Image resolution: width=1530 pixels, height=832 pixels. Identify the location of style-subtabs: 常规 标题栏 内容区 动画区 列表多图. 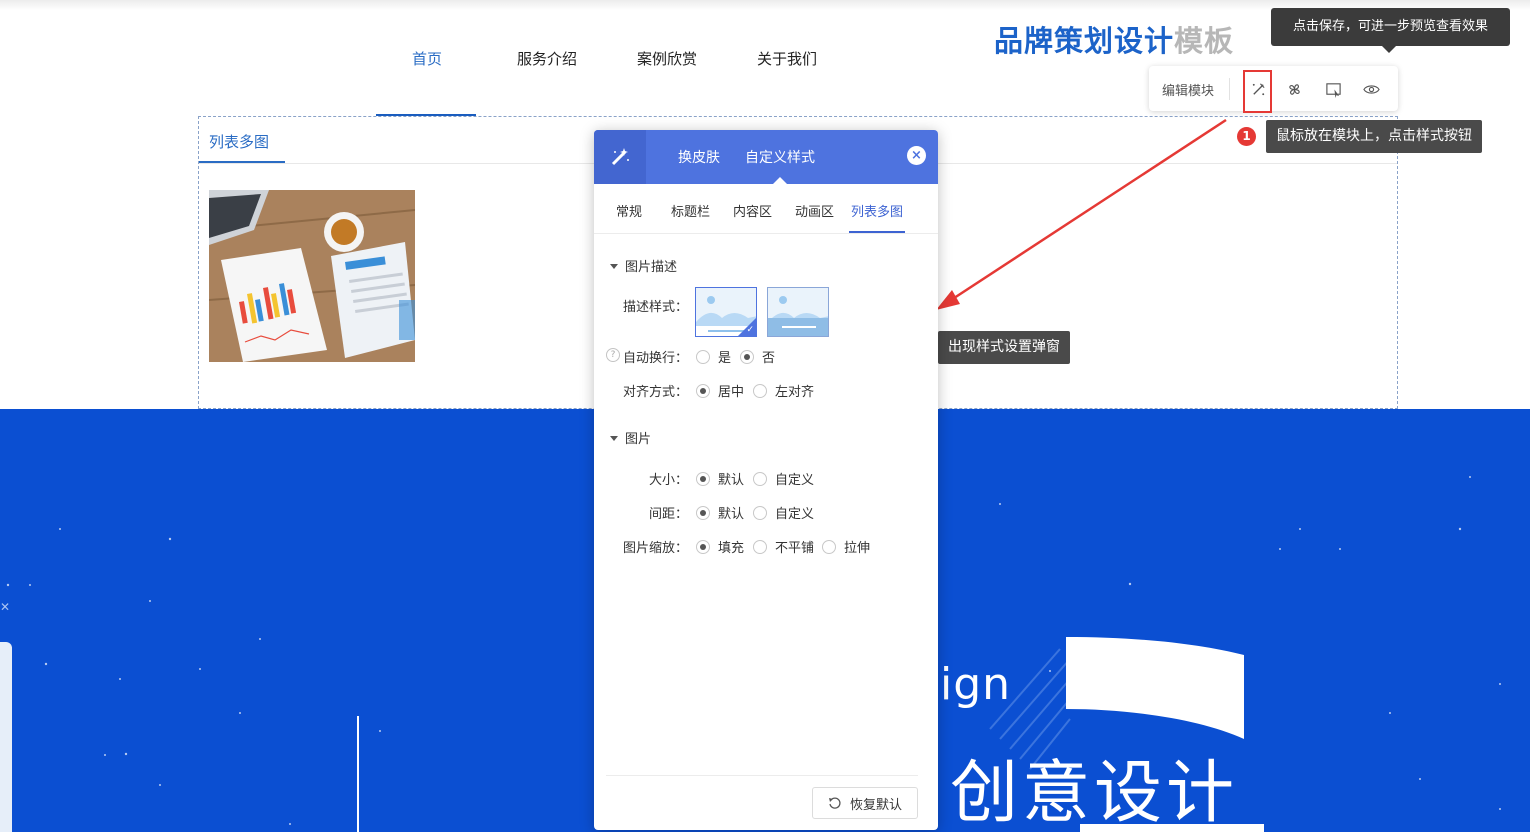
(766, 209).